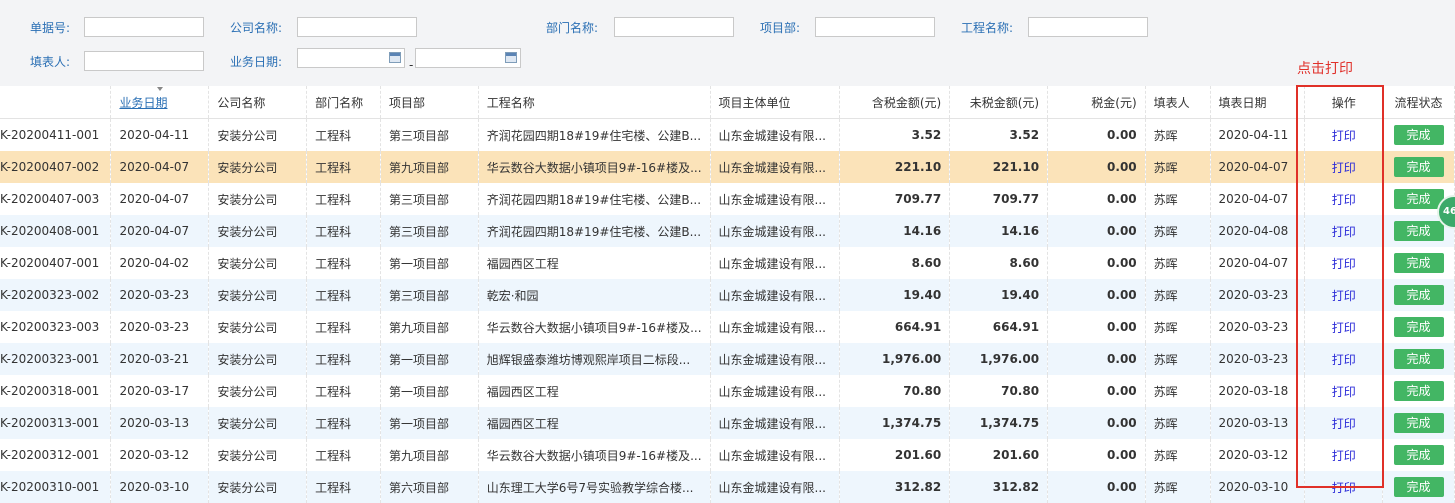 The width and height of the screenshot is (1455, 503). Describe the element at coordinates (999, 423) in the screenshot. I see `row-tax-excl: 1,374.75` at that location.